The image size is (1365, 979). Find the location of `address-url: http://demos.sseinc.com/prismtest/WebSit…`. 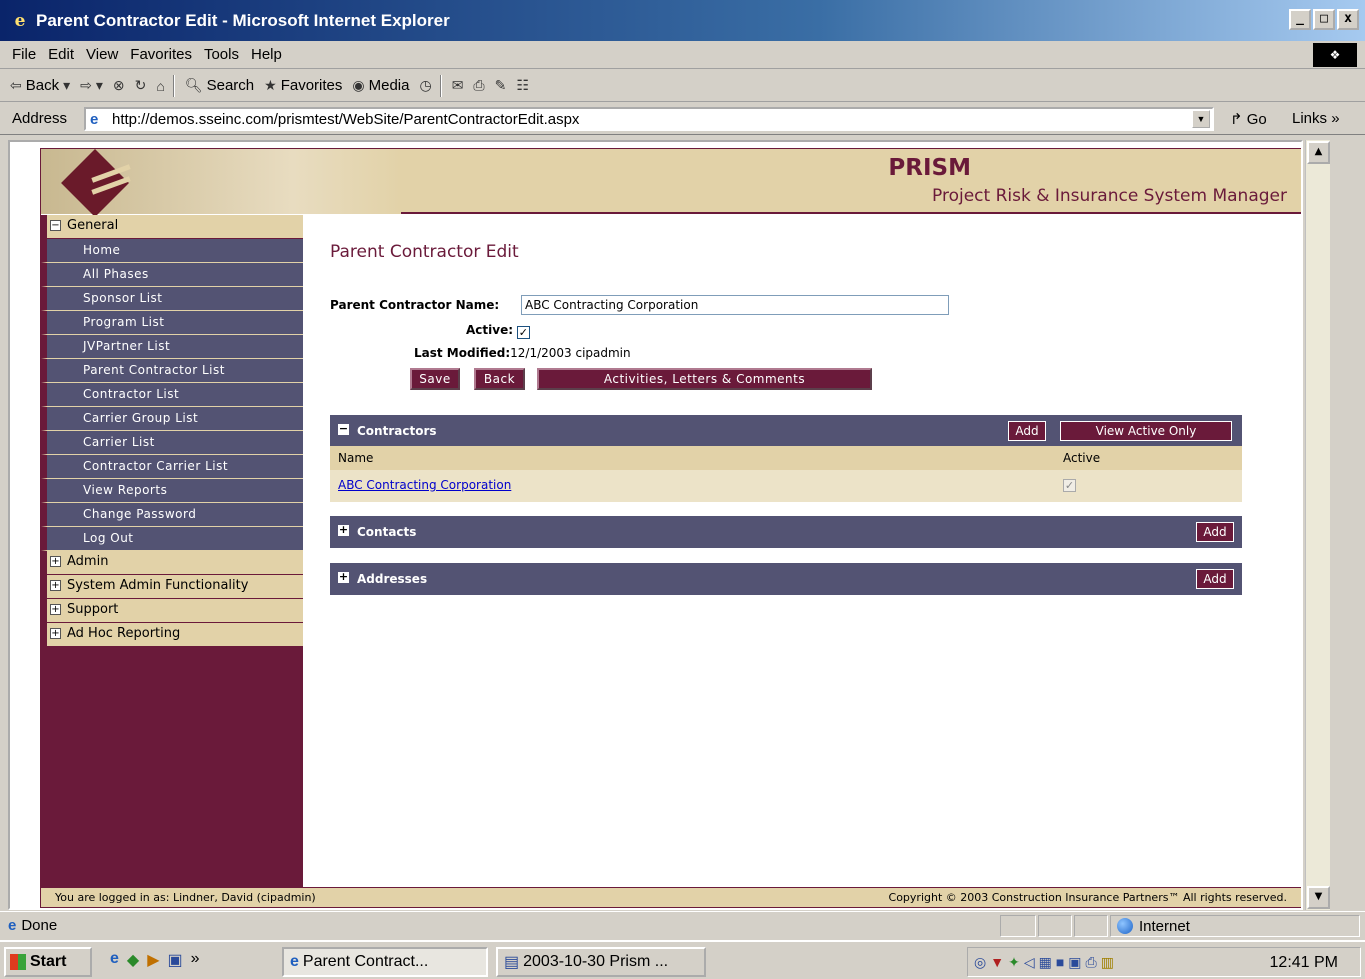

address-url: http://demos.sseinc.com/prismtest/WebSit… is located at coordinates (346, 119).